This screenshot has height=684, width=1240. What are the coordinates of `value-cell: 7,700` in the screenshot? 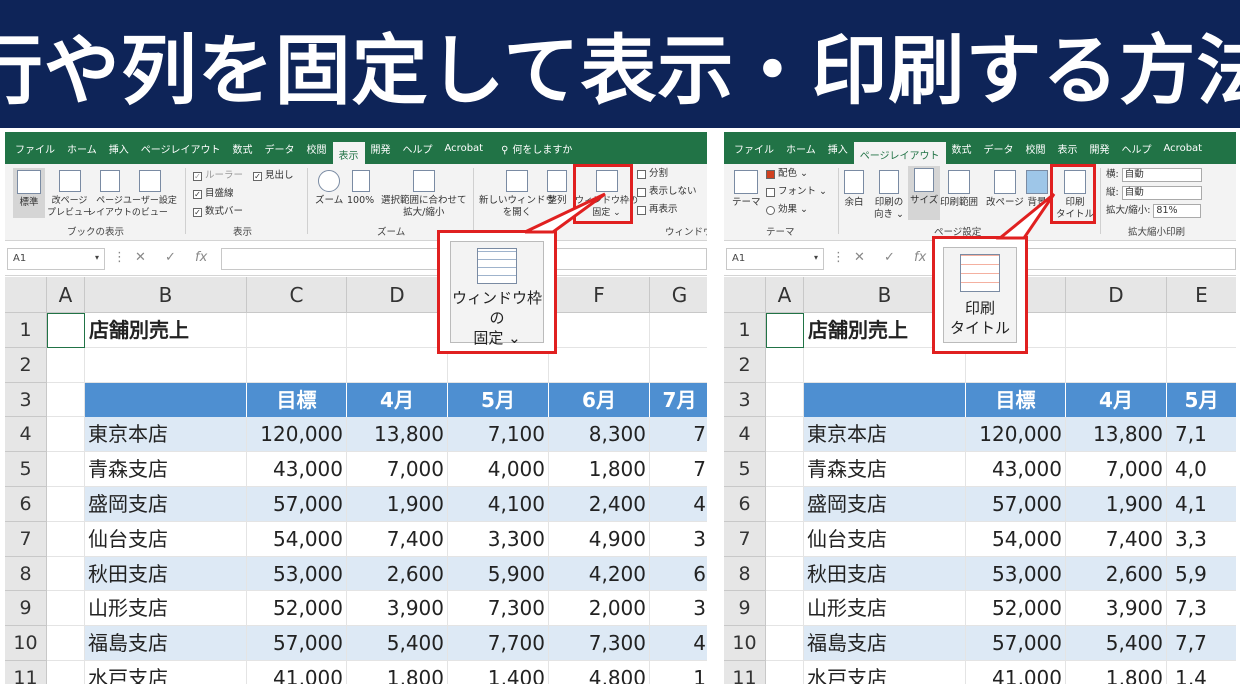 It's located at (498, 643).